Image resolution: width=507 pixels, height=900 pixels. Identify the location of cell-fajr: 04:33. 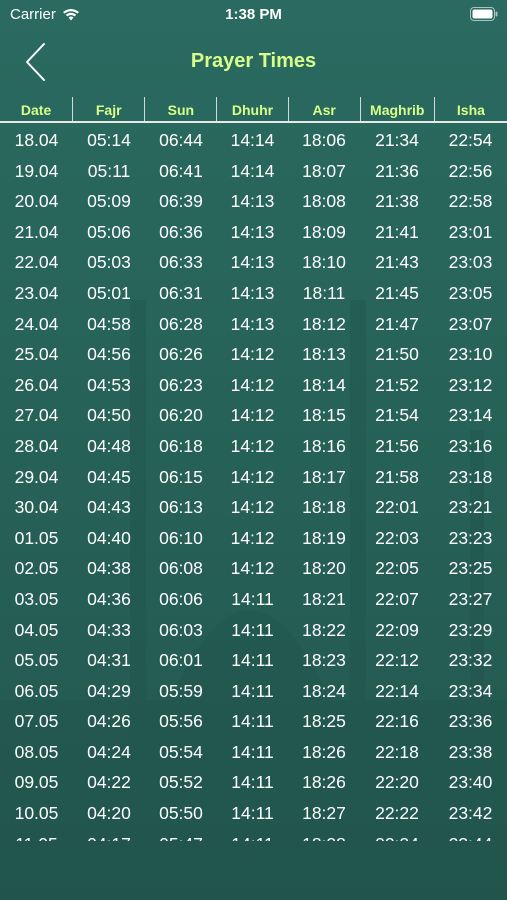
(109, 629).